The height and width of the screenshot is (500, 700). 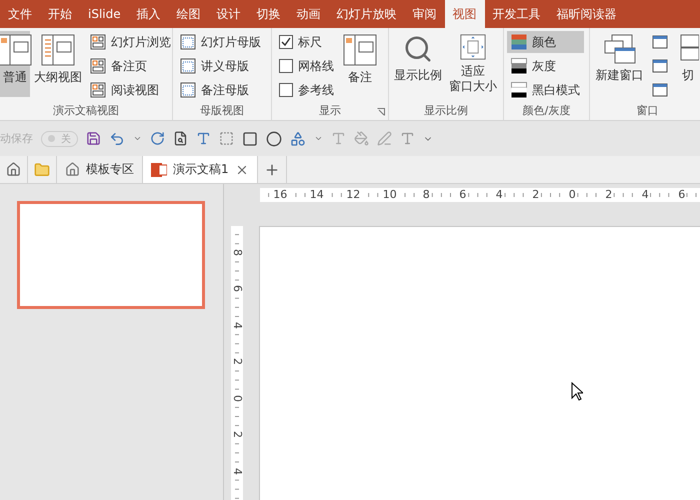 What do you see at coordinates (306, 66) in the screenshot?
I see `checkbox: 网格线` at bounding box center [306, 66].